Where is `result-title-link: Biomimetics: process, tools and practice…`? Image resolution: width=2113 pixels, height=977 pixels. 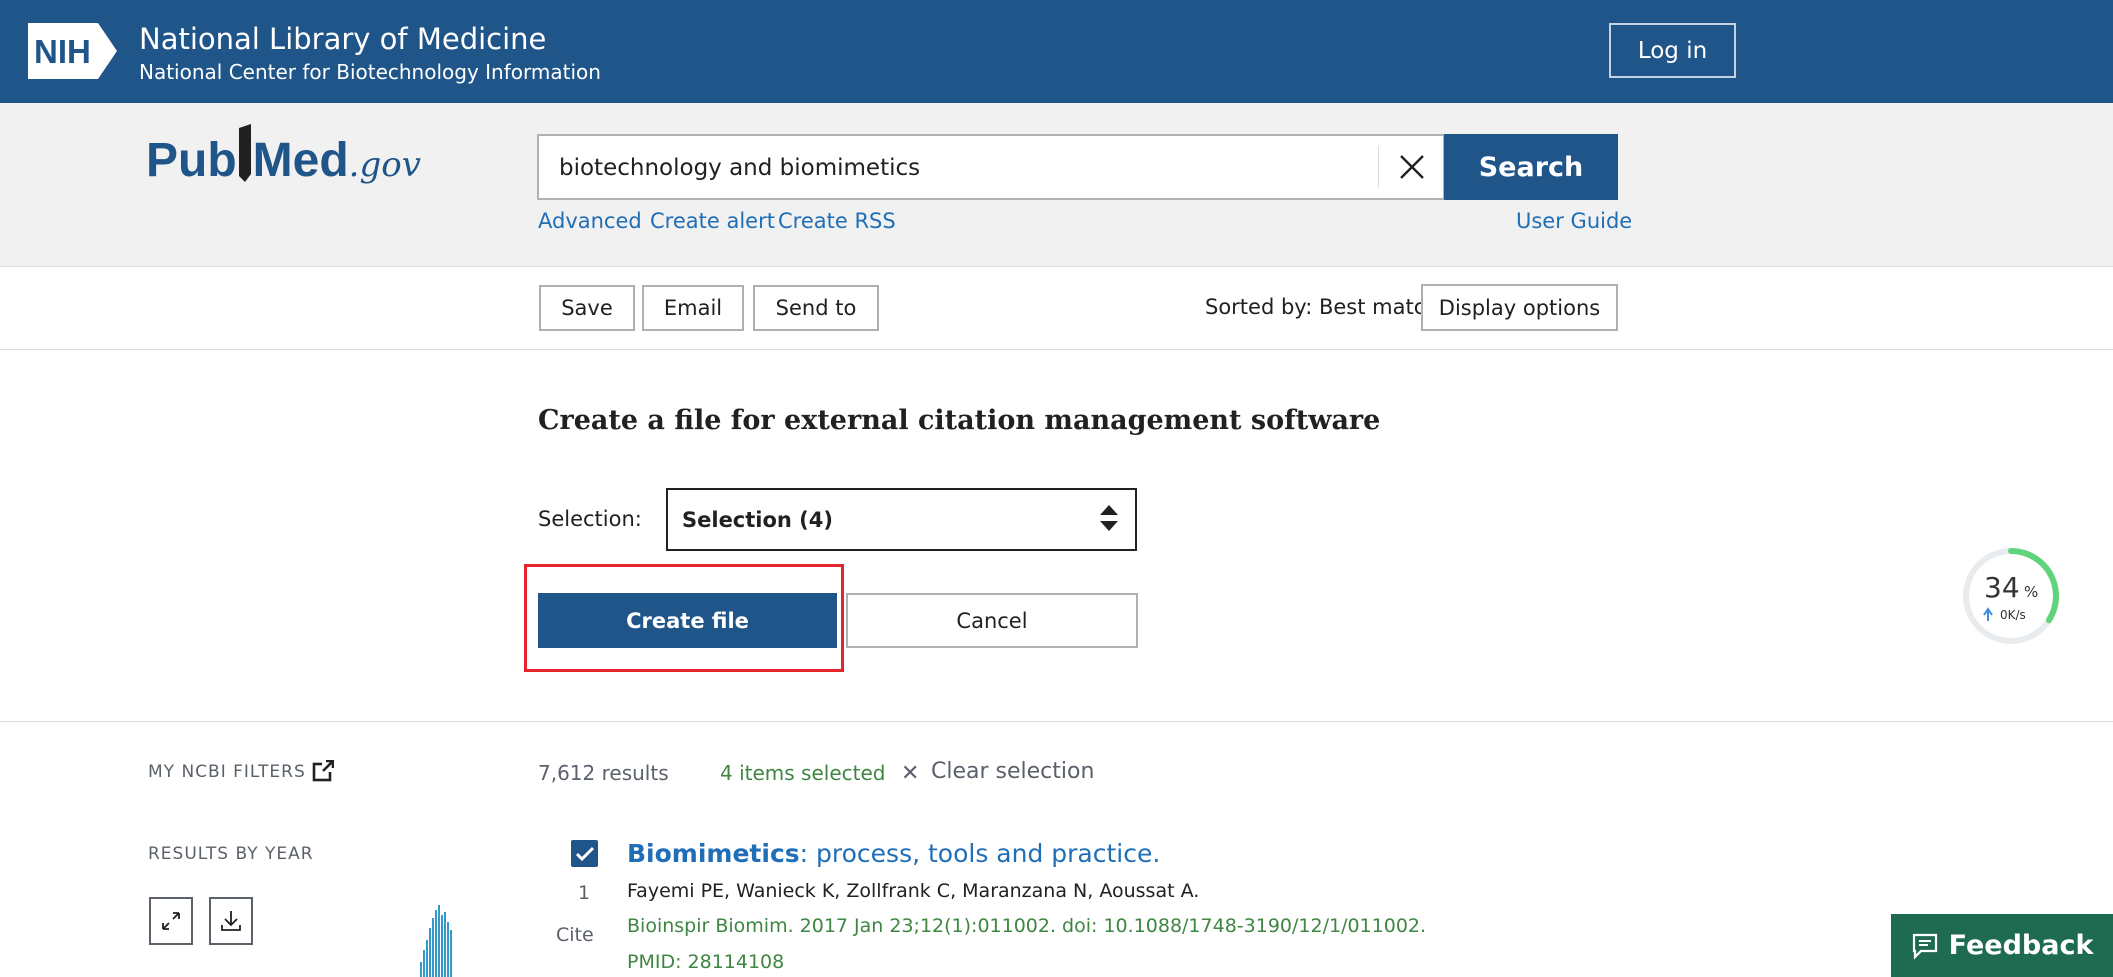 result-title-link: Biomimetics: process, tools and practice… is located at coordinates (893, 853).